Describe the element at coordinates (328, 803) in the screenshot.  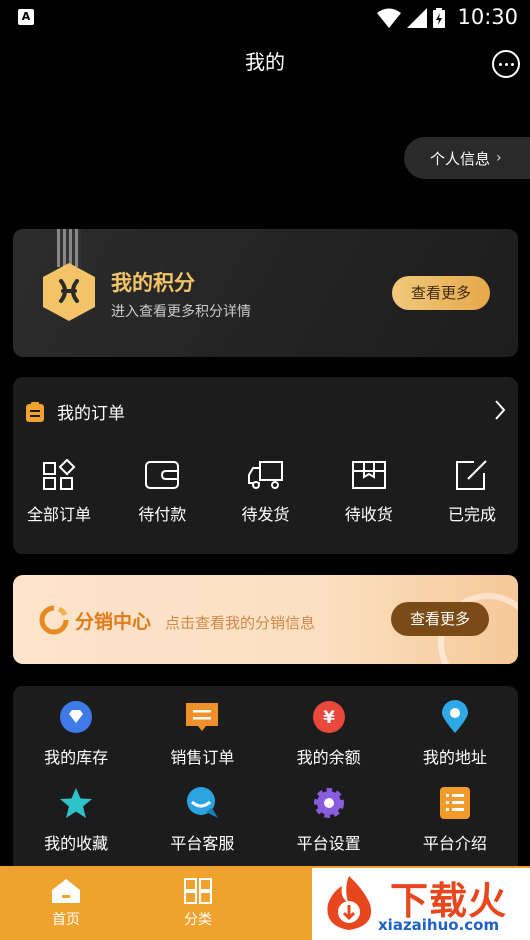
I see `settings-icon` at that location.